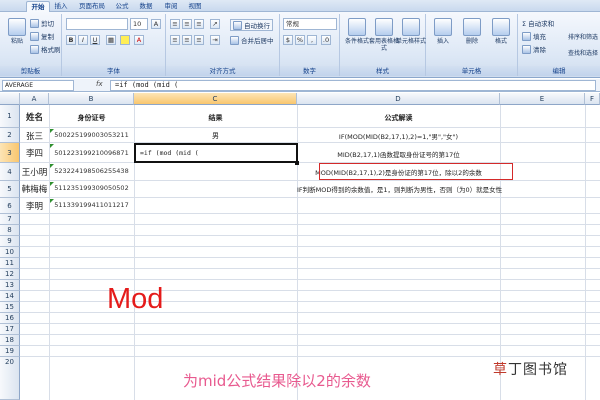 This screenshot has height=400, width=600. I want to click on clear-button: 清除, so click(534, 49).